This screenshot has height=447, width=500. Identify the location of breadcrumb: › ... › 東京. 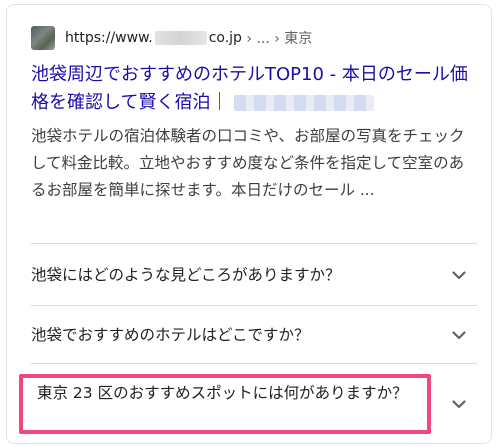
(279, 39).